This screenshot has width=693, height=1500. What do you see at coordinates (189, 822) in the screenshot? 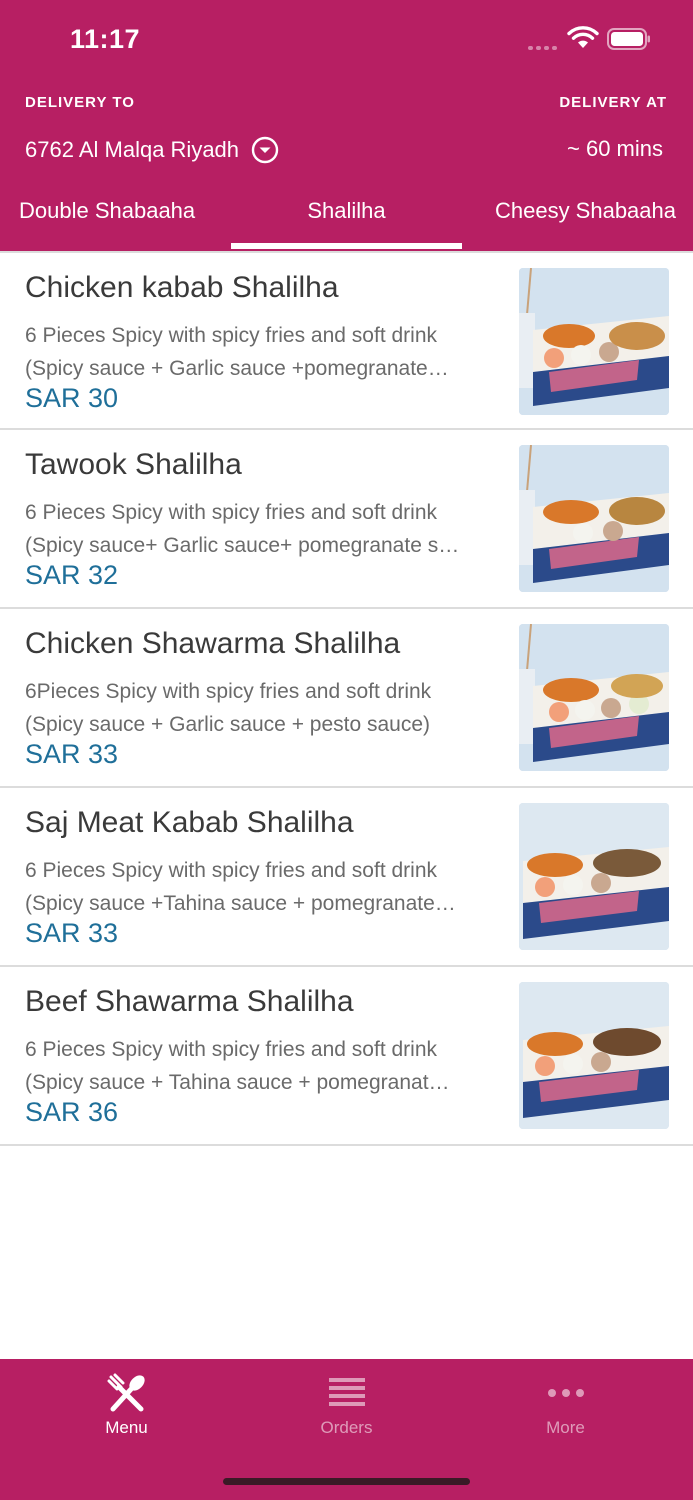
I see `item-name: Saj Meat Kabab Shalilha` at bounding box center [189, 822].